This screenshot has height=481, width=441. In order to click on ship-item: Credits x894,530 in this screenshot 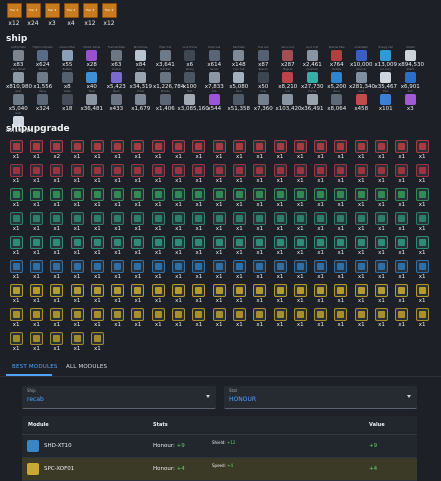, I will do `click(411, 57)`.